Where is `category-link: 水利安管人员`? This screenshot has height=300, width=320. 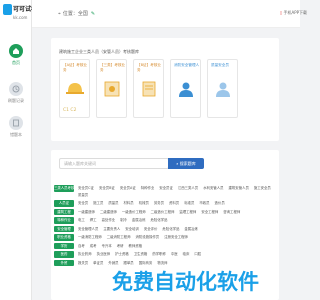
category-link: 水利安管人员 is located at coordinates (213, 188).